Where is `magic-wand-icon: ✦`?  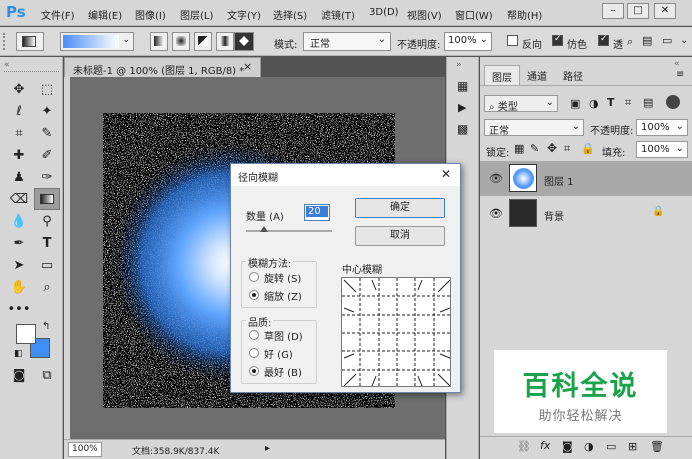 magic-wand-icon: ✦ is located at coordinates (47, 112).